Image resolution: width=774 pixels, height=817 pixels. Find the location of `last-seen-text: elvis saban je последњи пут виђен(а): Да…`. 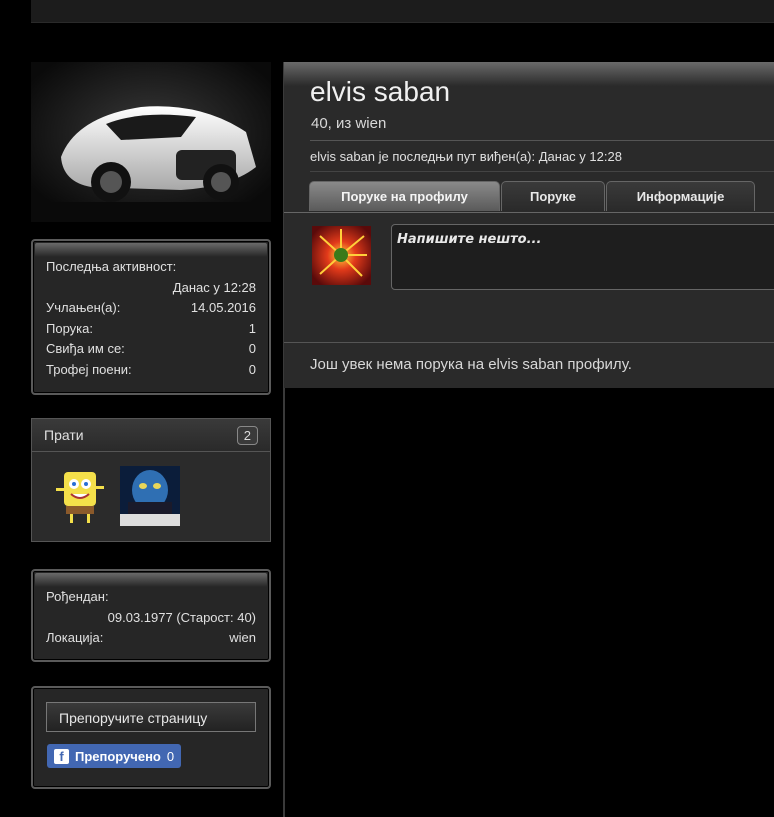

last-seen-text: elvis saban je последњи пут виђен(а): Да… is located at coordinates (466, 156).